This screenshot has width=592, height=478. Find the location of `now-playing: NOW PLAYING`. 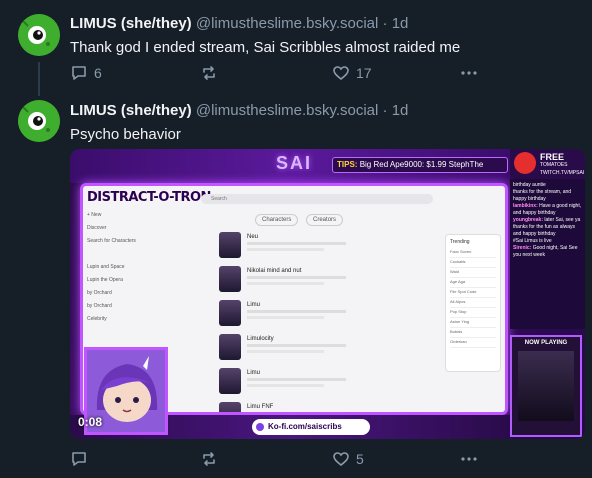

now-playing: NOW PLAYING is located at coordinates (546, 386).